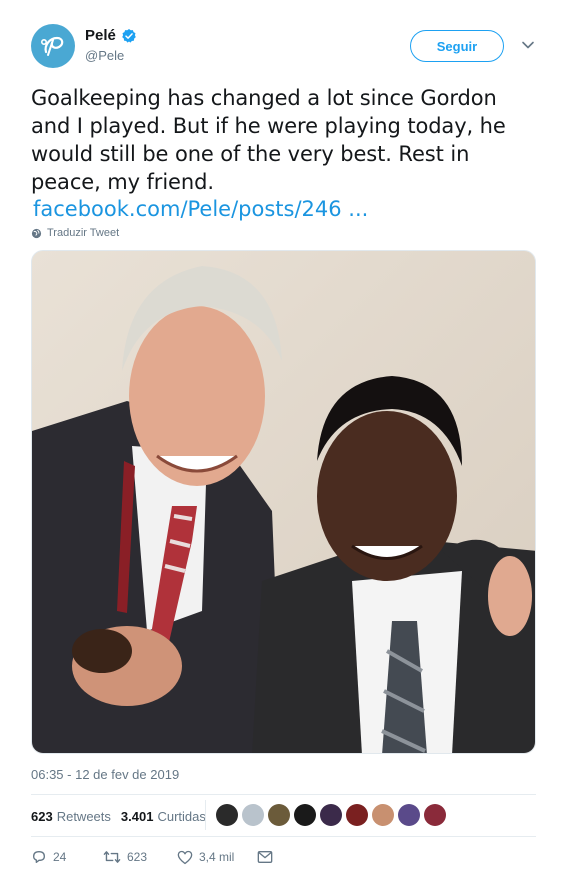 Image resolution: width=561 pixels, height=881 pixels. I want to click on retweet-button: 623, so click(140, 857).